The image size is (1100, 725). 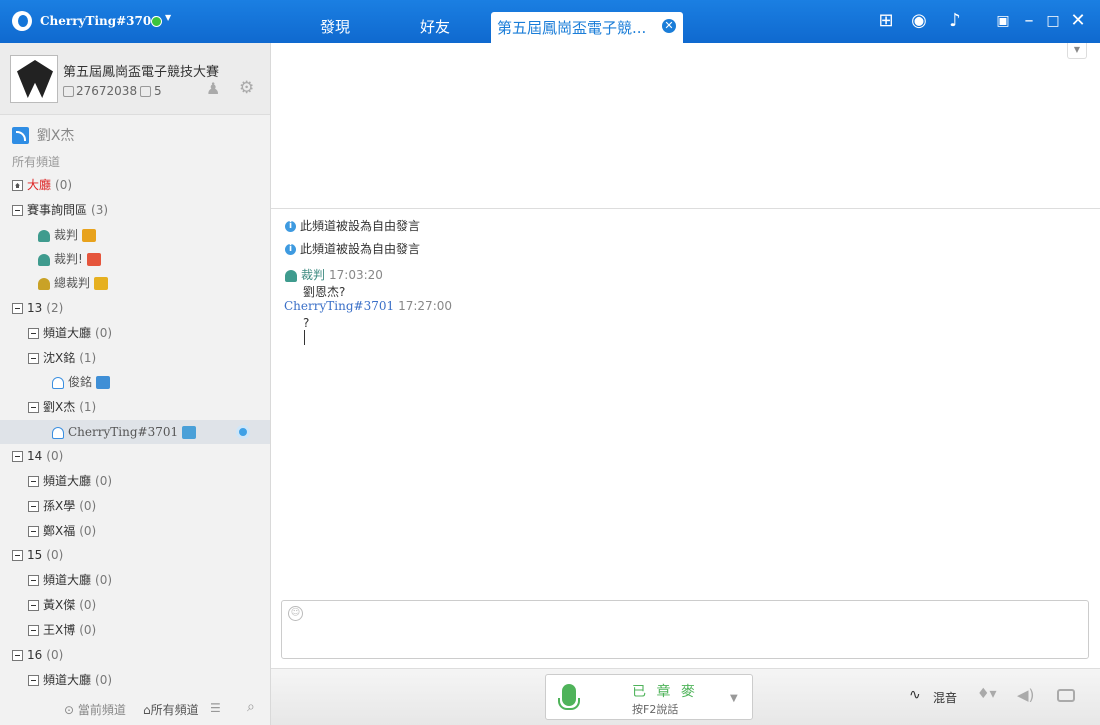 I want to click on tree-user-referee: 裁判, so click(x=135, y=235).